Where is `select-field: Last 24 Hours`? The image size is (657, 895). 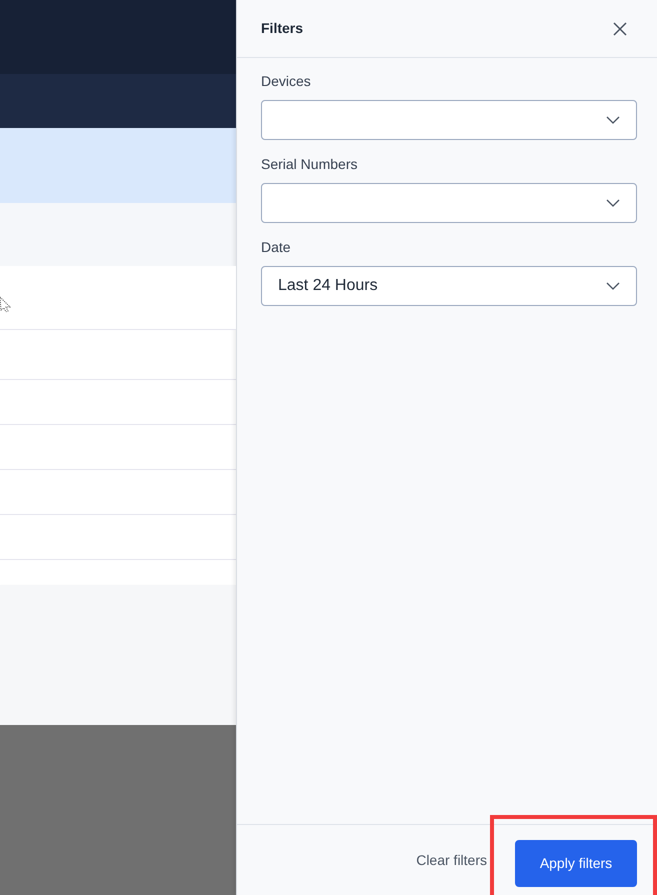 select-field: Last 24 Hours is located at coordinates (449, 286).